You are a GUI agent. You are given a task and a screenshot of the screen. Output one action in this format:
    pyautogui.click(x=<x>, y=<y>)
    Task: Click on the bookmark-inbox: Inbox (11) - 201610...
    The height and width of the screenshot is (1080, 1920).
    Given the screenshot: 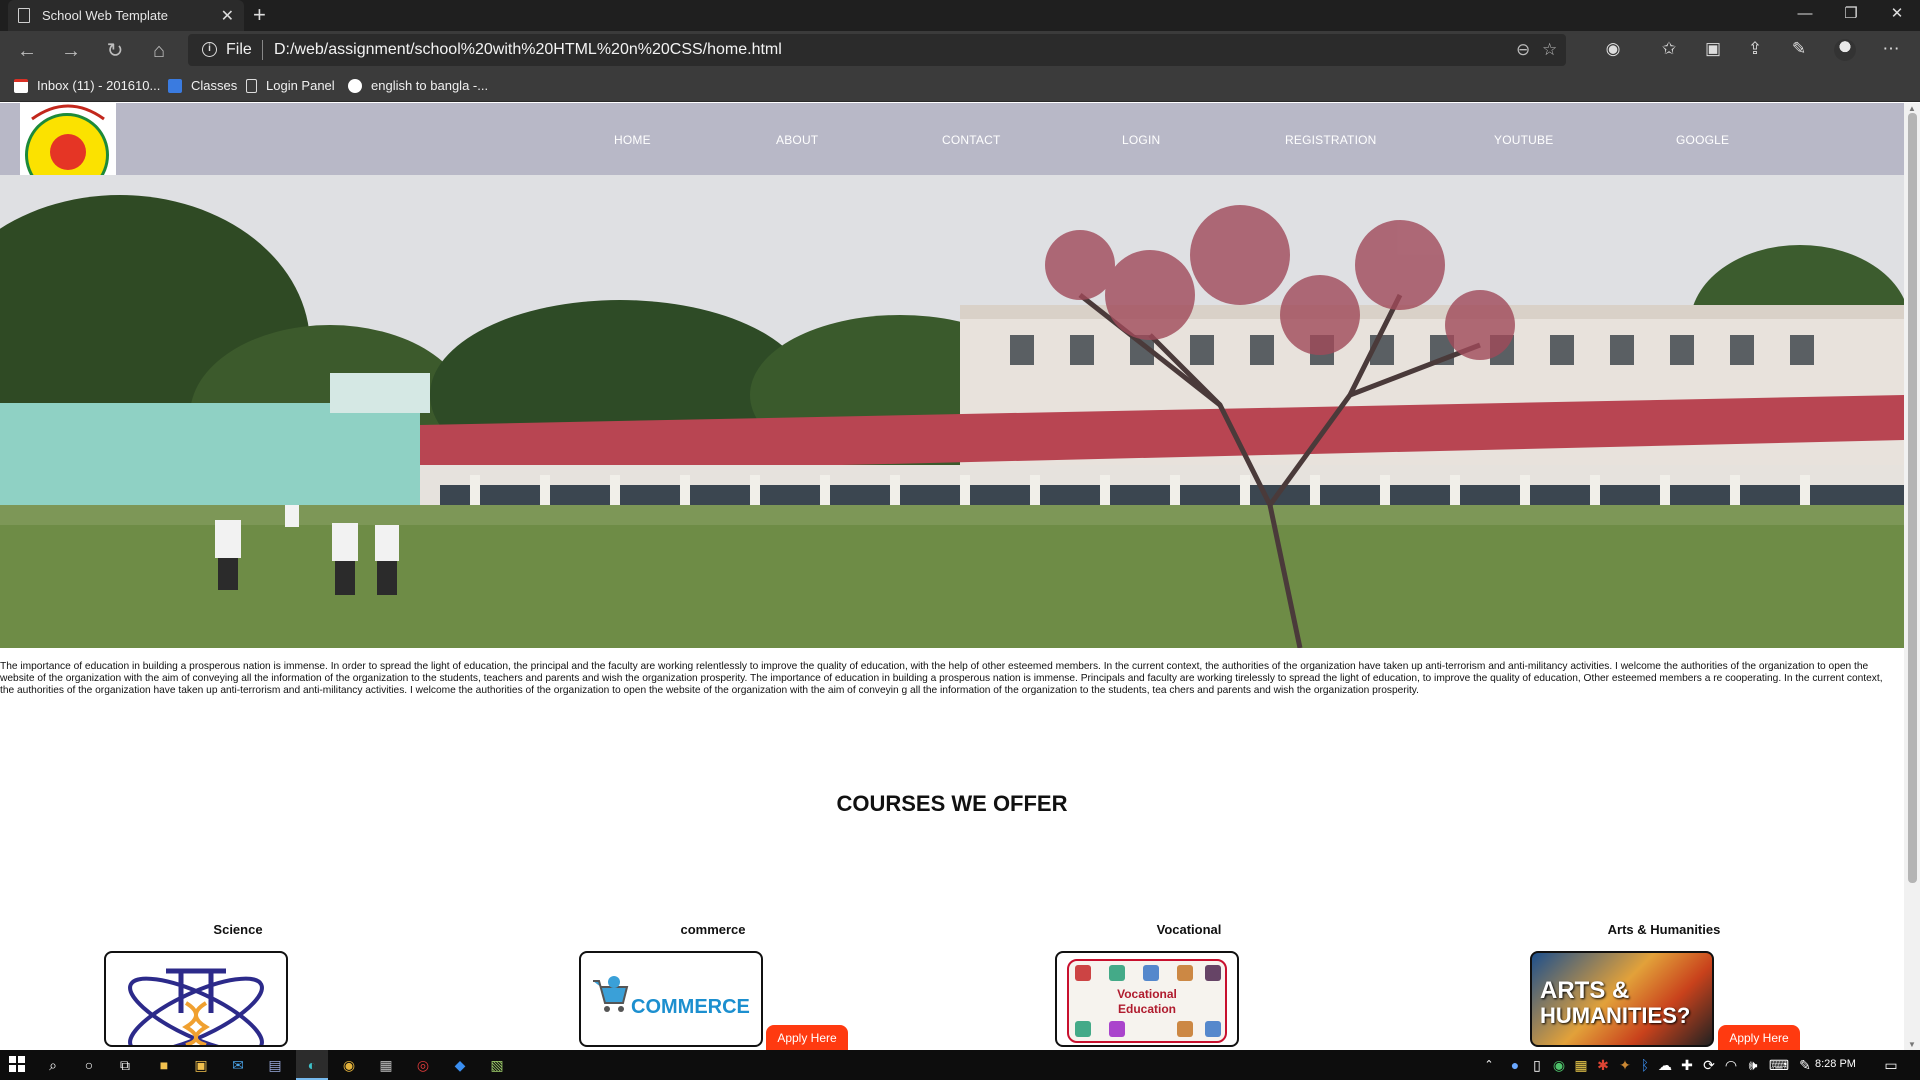 What is the action you would take?
    pyautogui.click(x=87, y=85)
    